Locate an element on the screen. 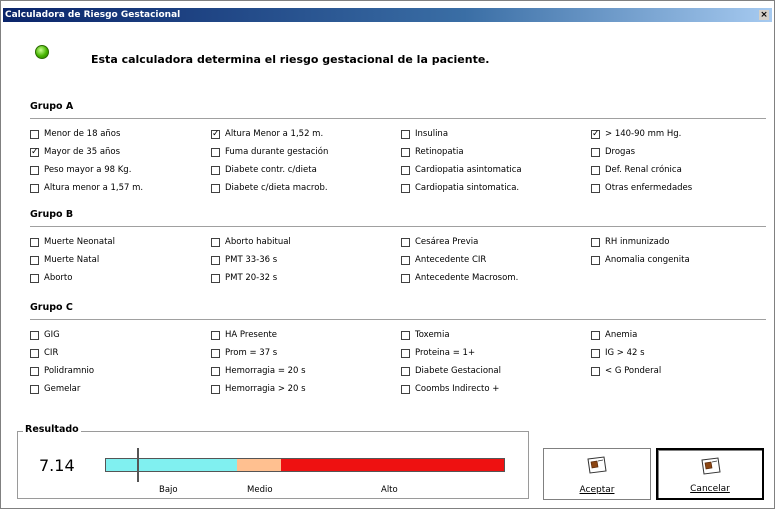 The height and width of the screenshot is (509, 775). result-value: 7.14 is located at coordinates (57, 465).